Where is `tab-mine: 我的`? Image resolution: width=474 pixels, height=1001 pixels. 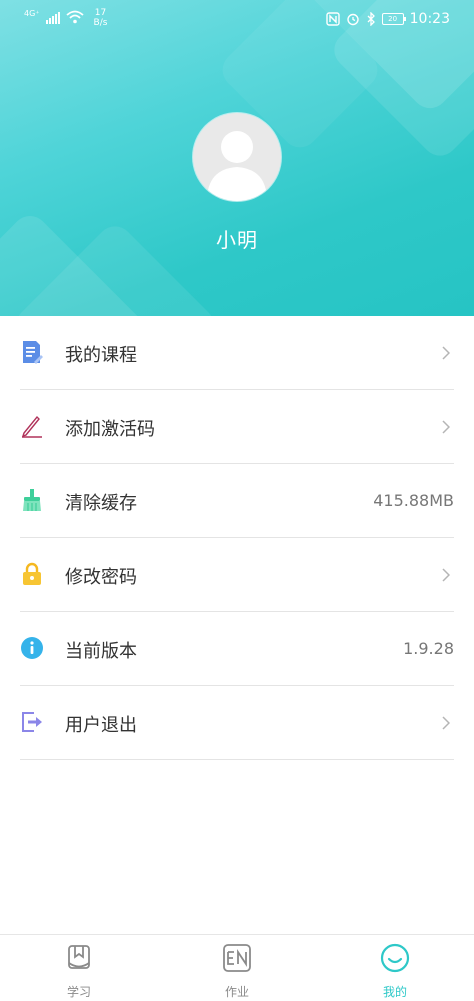 tab-mine: 我的 is located at coordinates (395, 968).